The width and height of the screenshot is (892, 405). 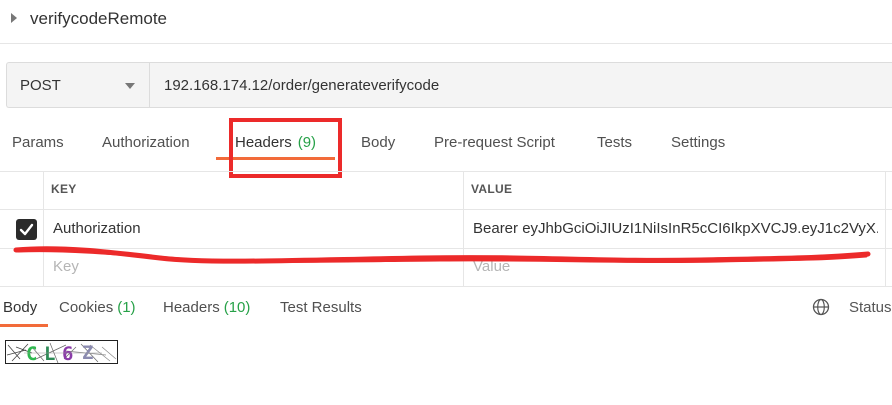 I want to click on method-select: POST, so click(x=77, y=85).